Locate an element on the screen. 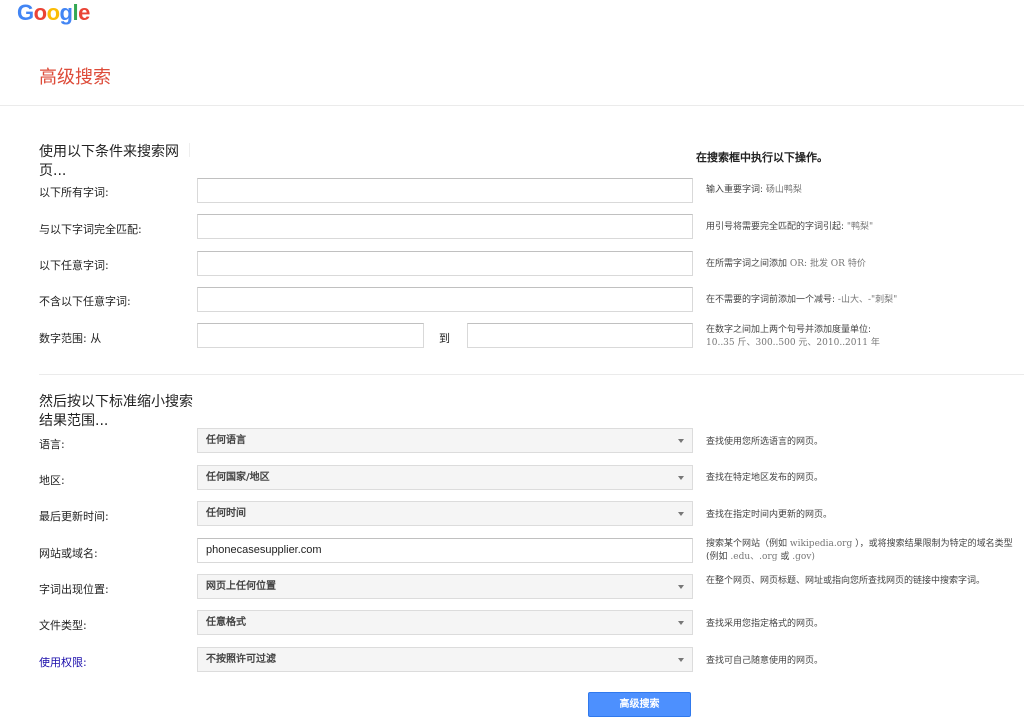  number-range-to-input is located at coordinates (580, 335).